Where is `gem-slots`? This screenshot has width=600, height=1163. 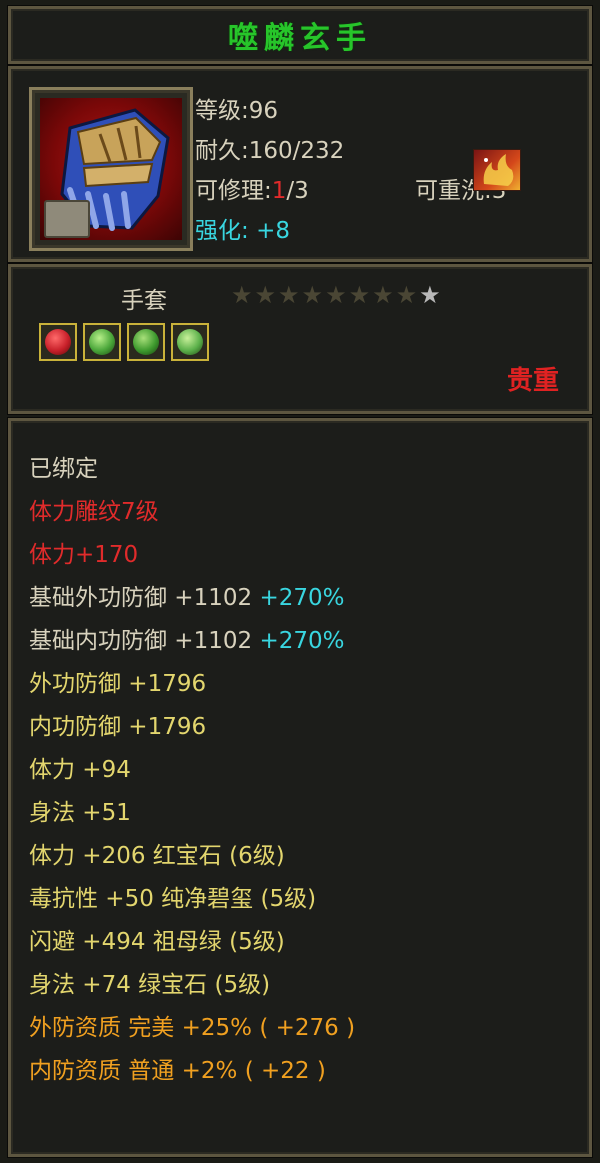
gem-slots is located at coordinates (124, 342).